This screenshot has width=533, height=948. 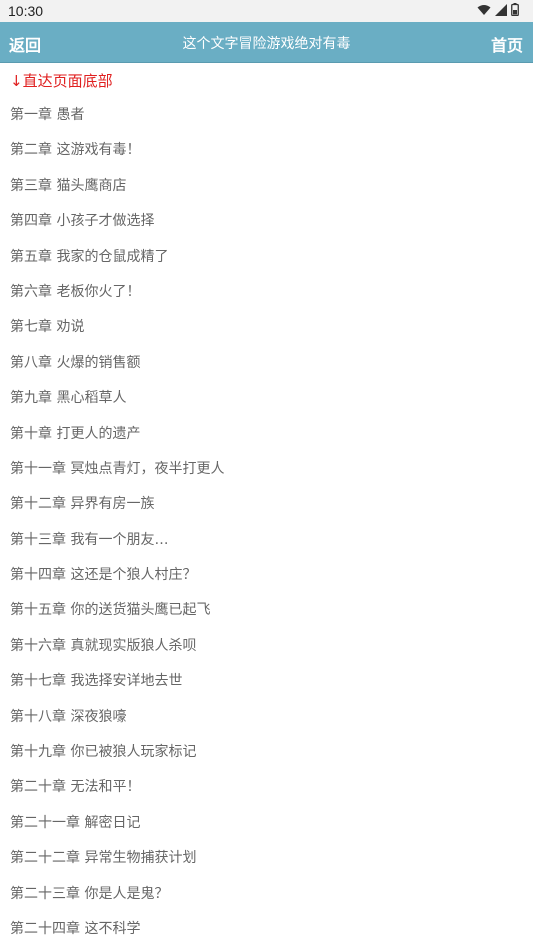 I want to click on battery-icon, so click(x=515, y=9).